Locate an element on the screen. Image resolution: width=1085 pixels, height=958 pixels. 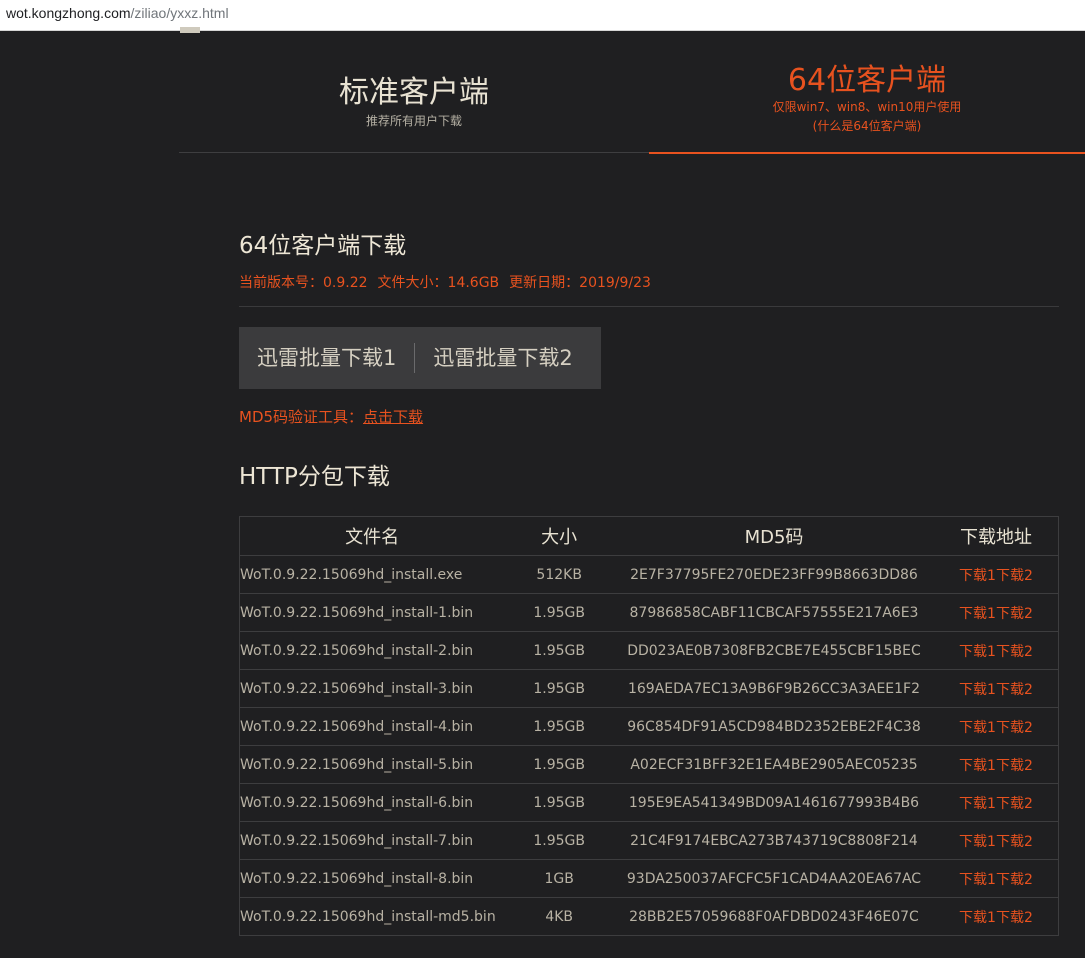
md5-hash: 195E9EA541349BD09A1461677993B4B6 is located at coordinates (774, 802).